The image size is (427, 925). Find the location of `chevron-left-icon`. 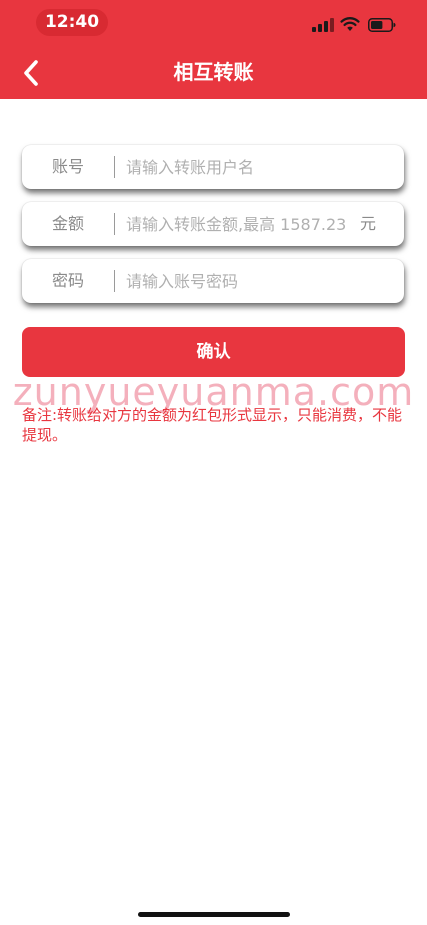

chevron-left-icon is located at coordinates (31, 73).